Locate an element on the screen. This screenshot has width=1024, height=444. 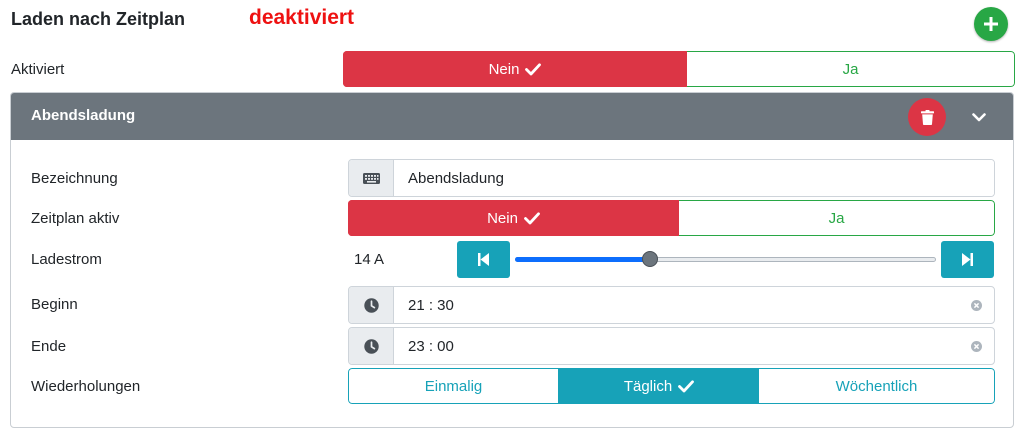
schedule-title: Abendsladung is located at coordinates (83, 115).